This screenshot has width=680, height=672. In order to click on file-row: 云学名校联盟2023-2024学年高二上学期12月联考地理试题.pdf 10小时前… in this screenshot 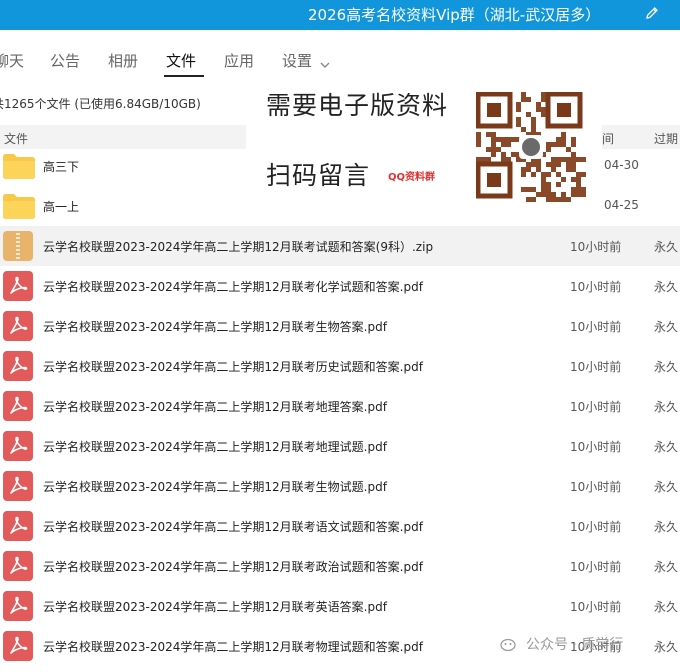, I will do `click(340, 446)`.